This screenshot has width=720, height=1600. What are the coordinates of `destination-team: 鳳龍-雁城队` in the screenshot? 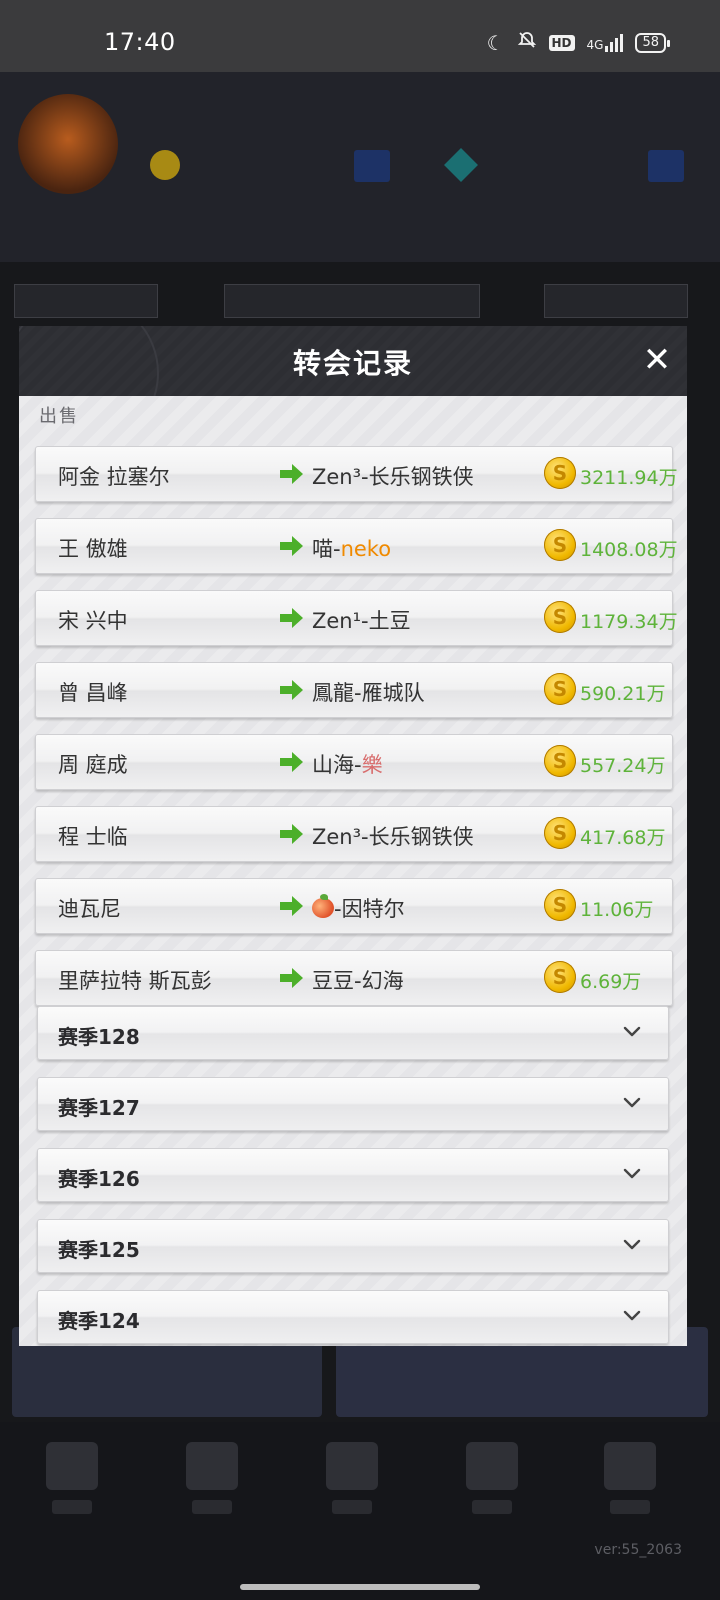 It's located at (368, 693).